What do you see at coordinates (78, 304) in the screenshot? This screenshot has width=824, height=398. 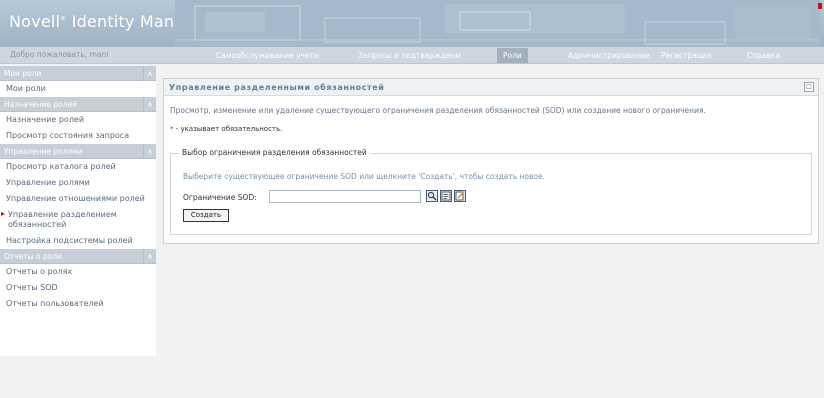 I see `sidebar-item-user-reports: Отчеты пользователей` at bounding box center [78, 304].